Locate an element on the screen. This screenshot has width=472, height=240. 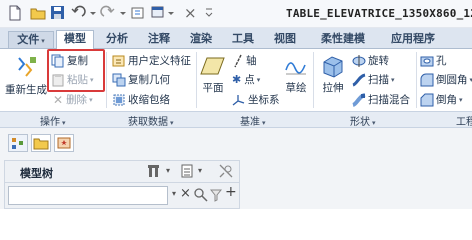
plane-icon is located at coordinates (212, 66).